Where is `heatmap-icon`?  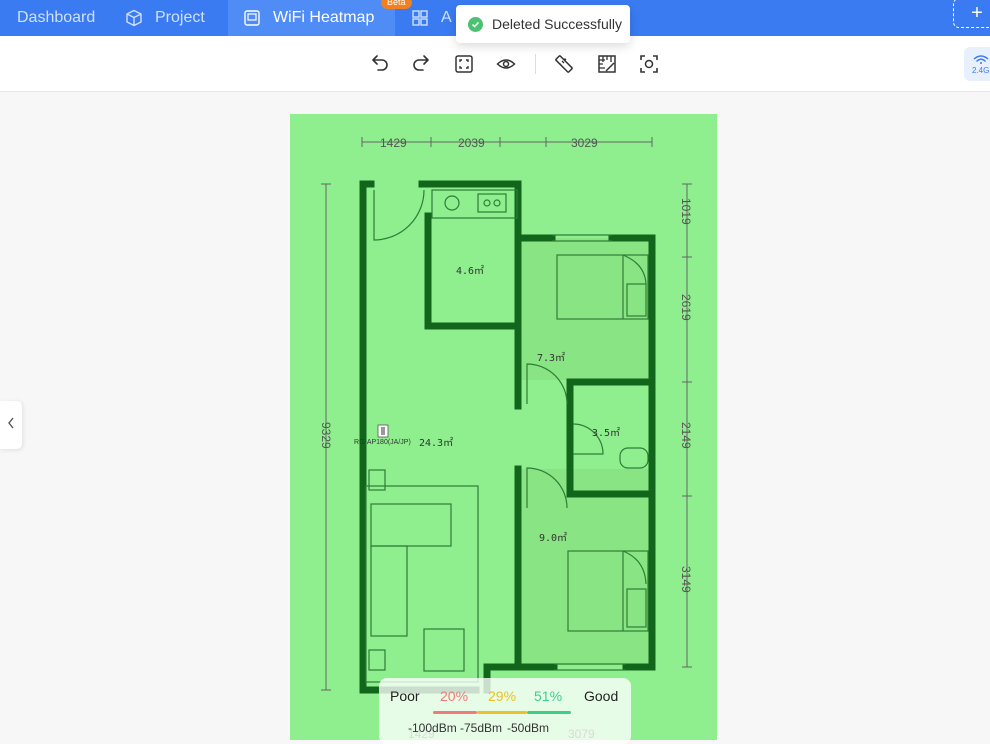
heatmap-icon is located at coordinates (252, 18).